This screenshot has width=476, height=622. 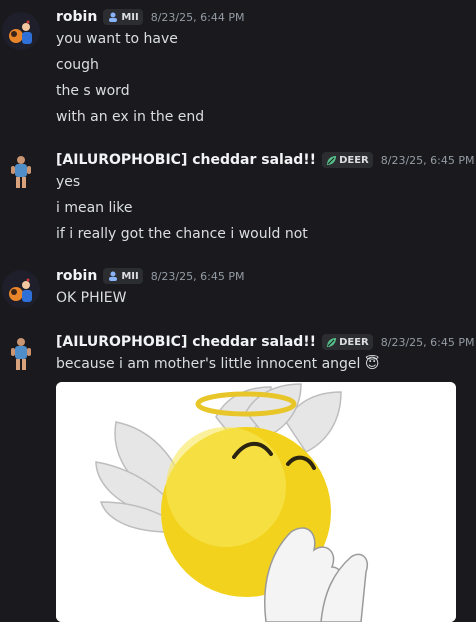 I want to click on message-line: yes, so click(x=68, y=182).